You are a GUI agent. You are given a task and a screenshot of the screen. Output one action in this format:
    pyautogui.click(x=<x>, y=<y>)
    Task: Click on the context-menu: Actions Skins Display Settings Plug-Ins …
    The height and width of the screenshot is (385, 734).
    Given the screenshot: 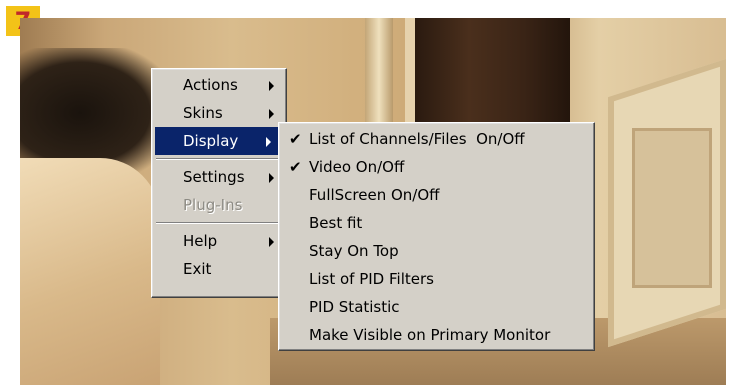 What is the action you would take?
    pyautogui.click(x=219, y=183)
    